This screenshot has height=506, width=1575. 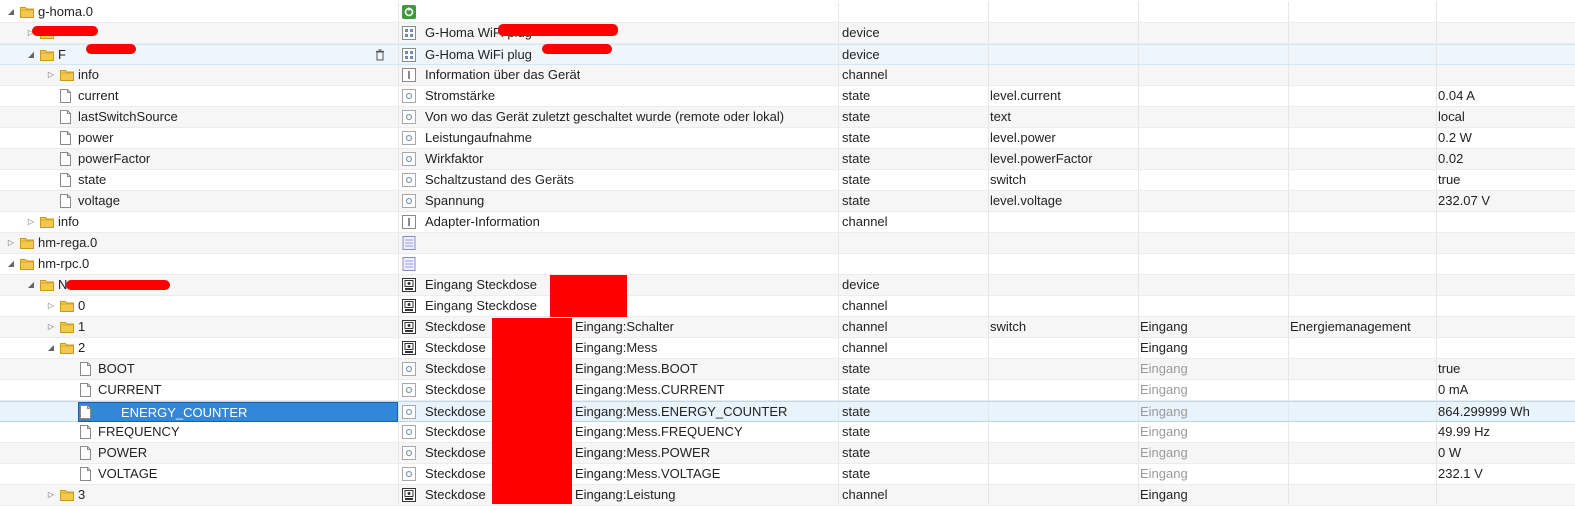 What do you see at coordinates (116, 369) in the screenshot?
I see `object-id: BOOT` at bounding box center [116, 369].